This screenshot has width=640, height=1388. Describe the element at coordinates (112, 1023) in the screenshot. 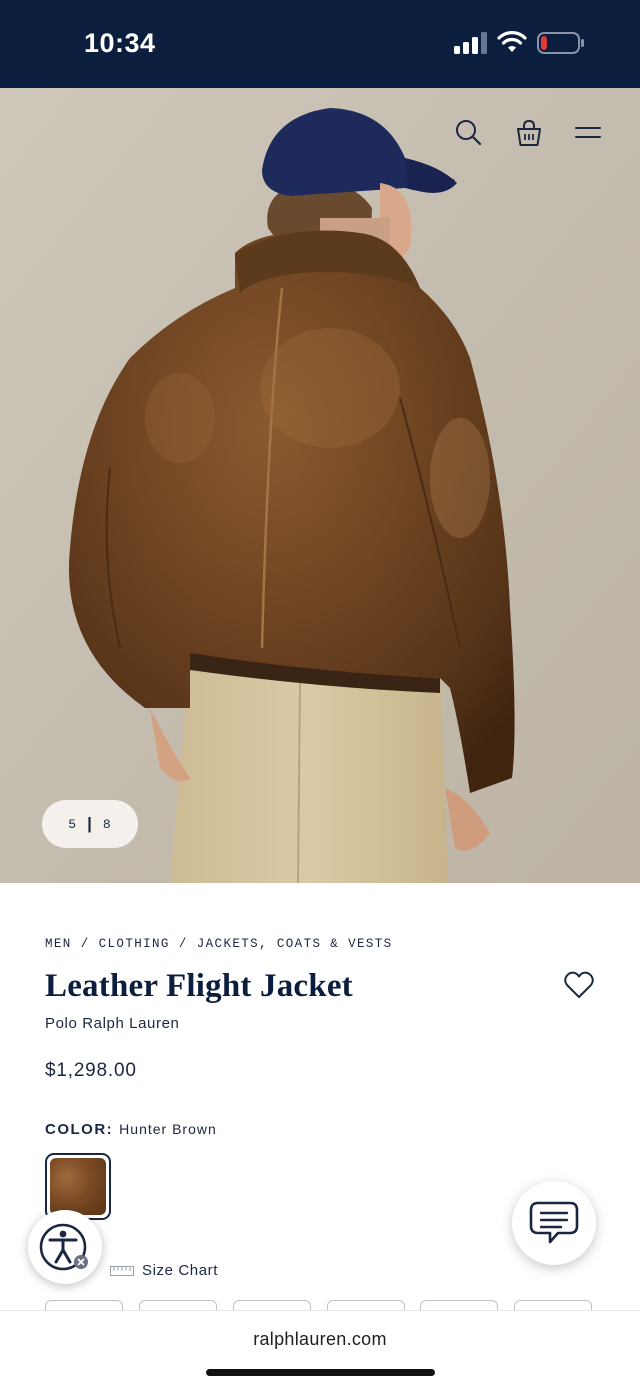

I see `product-brand: Polo Ralph Lauren` at that location.